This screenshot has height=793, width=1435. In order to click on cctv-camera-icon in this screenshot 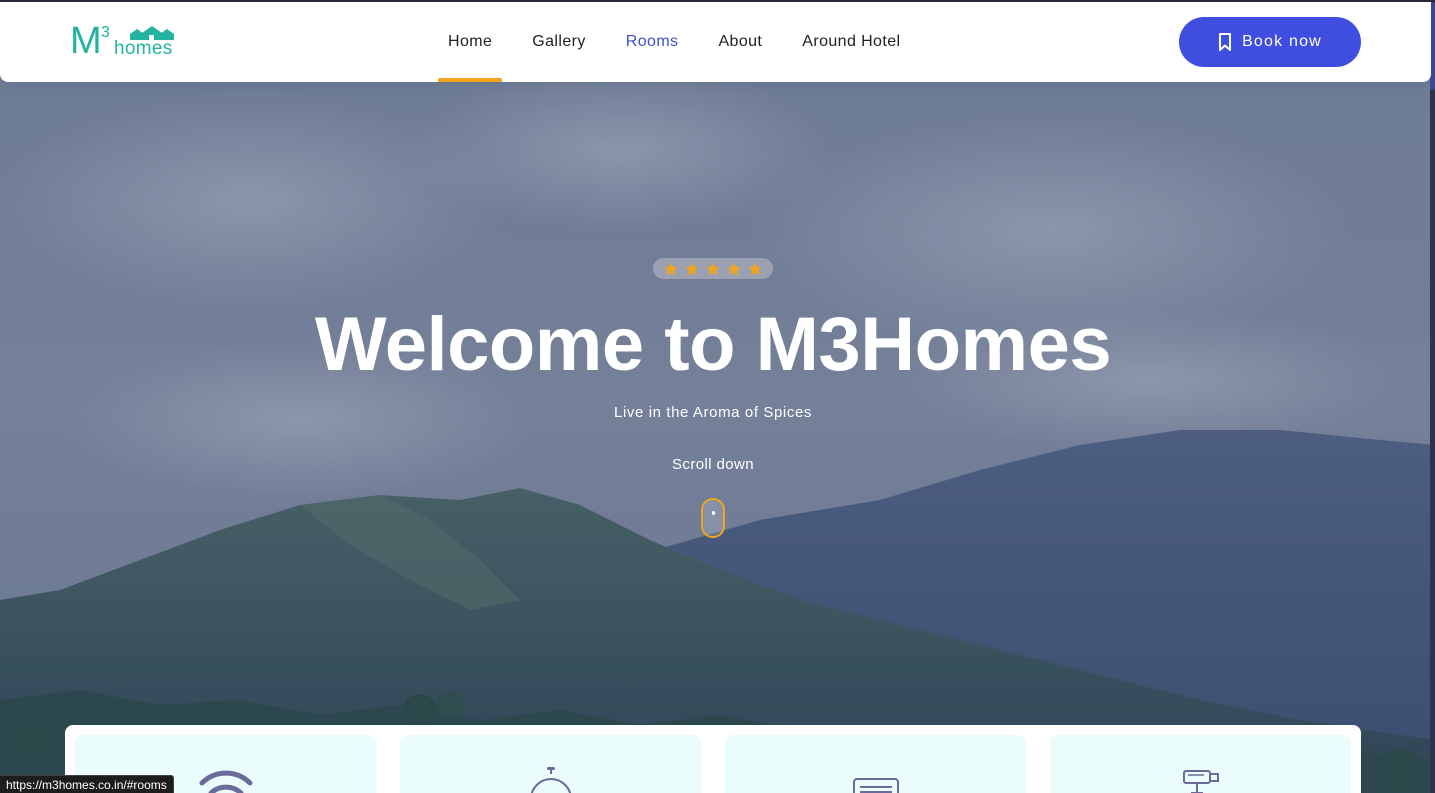, I will do `click(1200, 781)`.